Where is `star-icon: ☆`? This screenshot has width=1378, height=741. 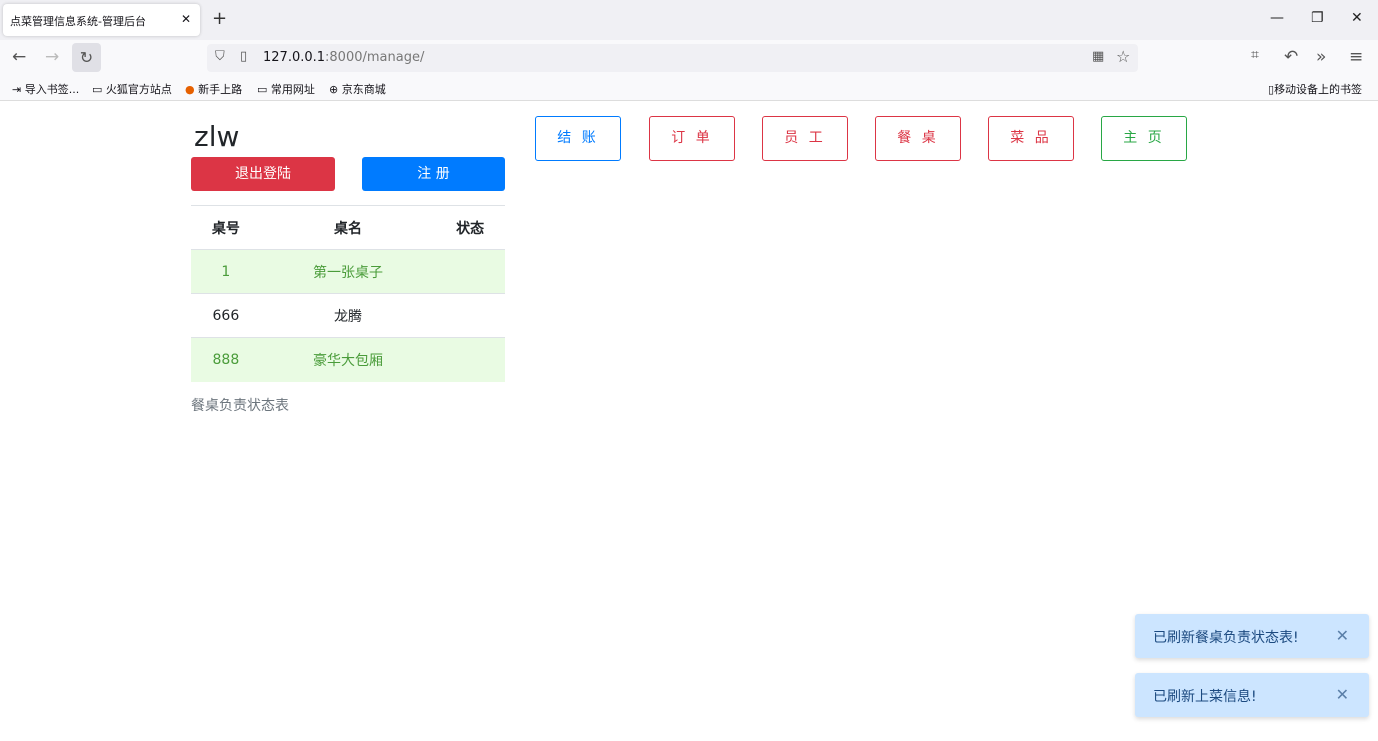
star-icon: ☆ is located at coordinates (1123, 56).